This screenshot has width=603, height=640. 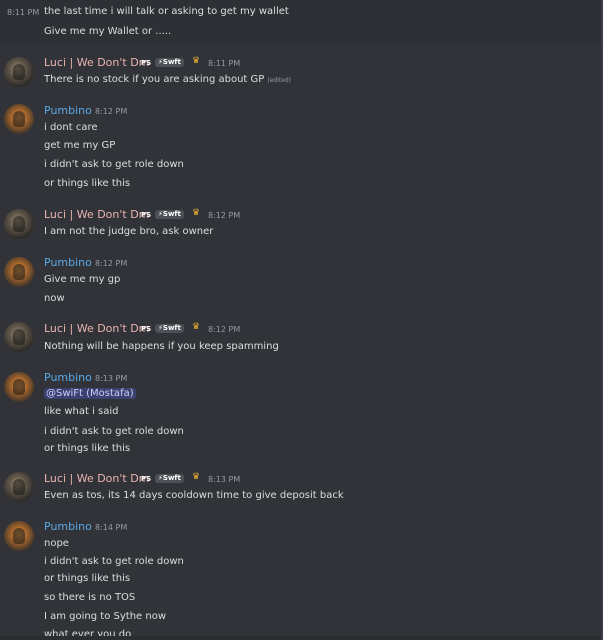 What do you see at coordinates (129, 231) in the screenshot?
I see `message-line: I am not the judge bro, ask owner` at bounding box center [129, 231].